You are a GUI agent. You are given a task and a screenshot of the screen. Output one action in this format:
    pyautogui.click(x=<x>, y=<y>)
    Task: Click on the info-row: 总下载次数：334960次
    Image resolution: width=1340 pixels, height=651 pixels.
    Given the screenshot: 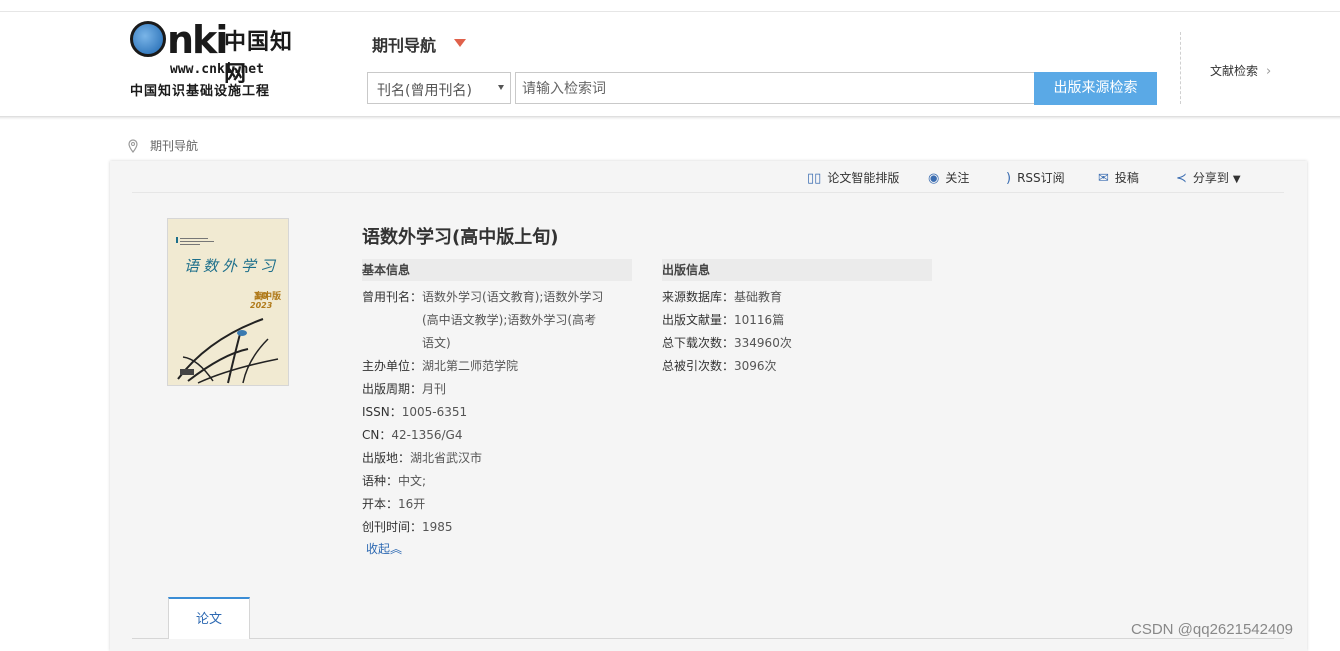 What is the action you would take?
    pyautogui.click(x=727, y=343)
    